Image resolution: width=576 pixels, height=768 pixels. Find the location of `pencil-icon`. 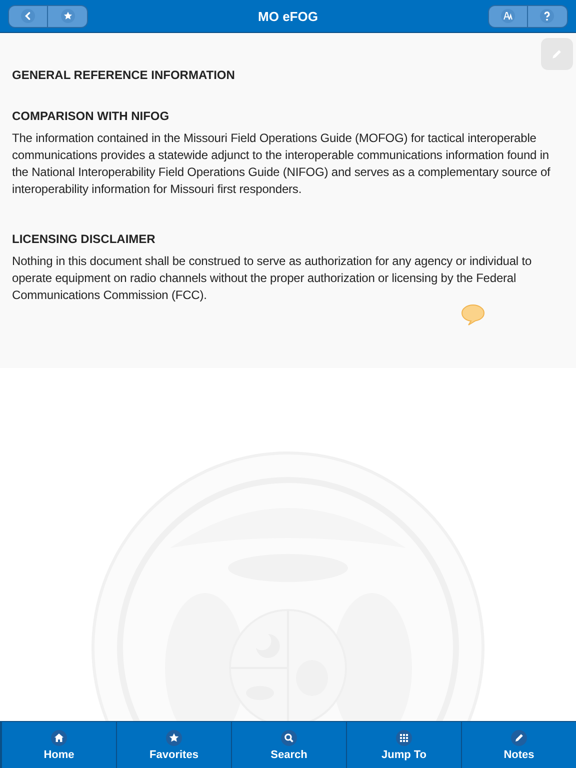

pencil-icon is located at coordinates (519, 738).